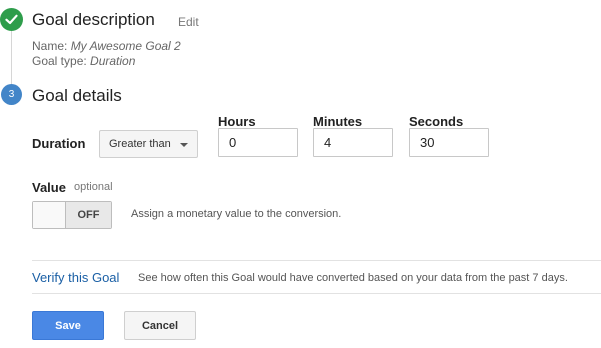 The height and width of the screenshot is (348, 601). Describe the element at coordinates (11, 56) in the screenshot. I see `step-connector-line` at that location.